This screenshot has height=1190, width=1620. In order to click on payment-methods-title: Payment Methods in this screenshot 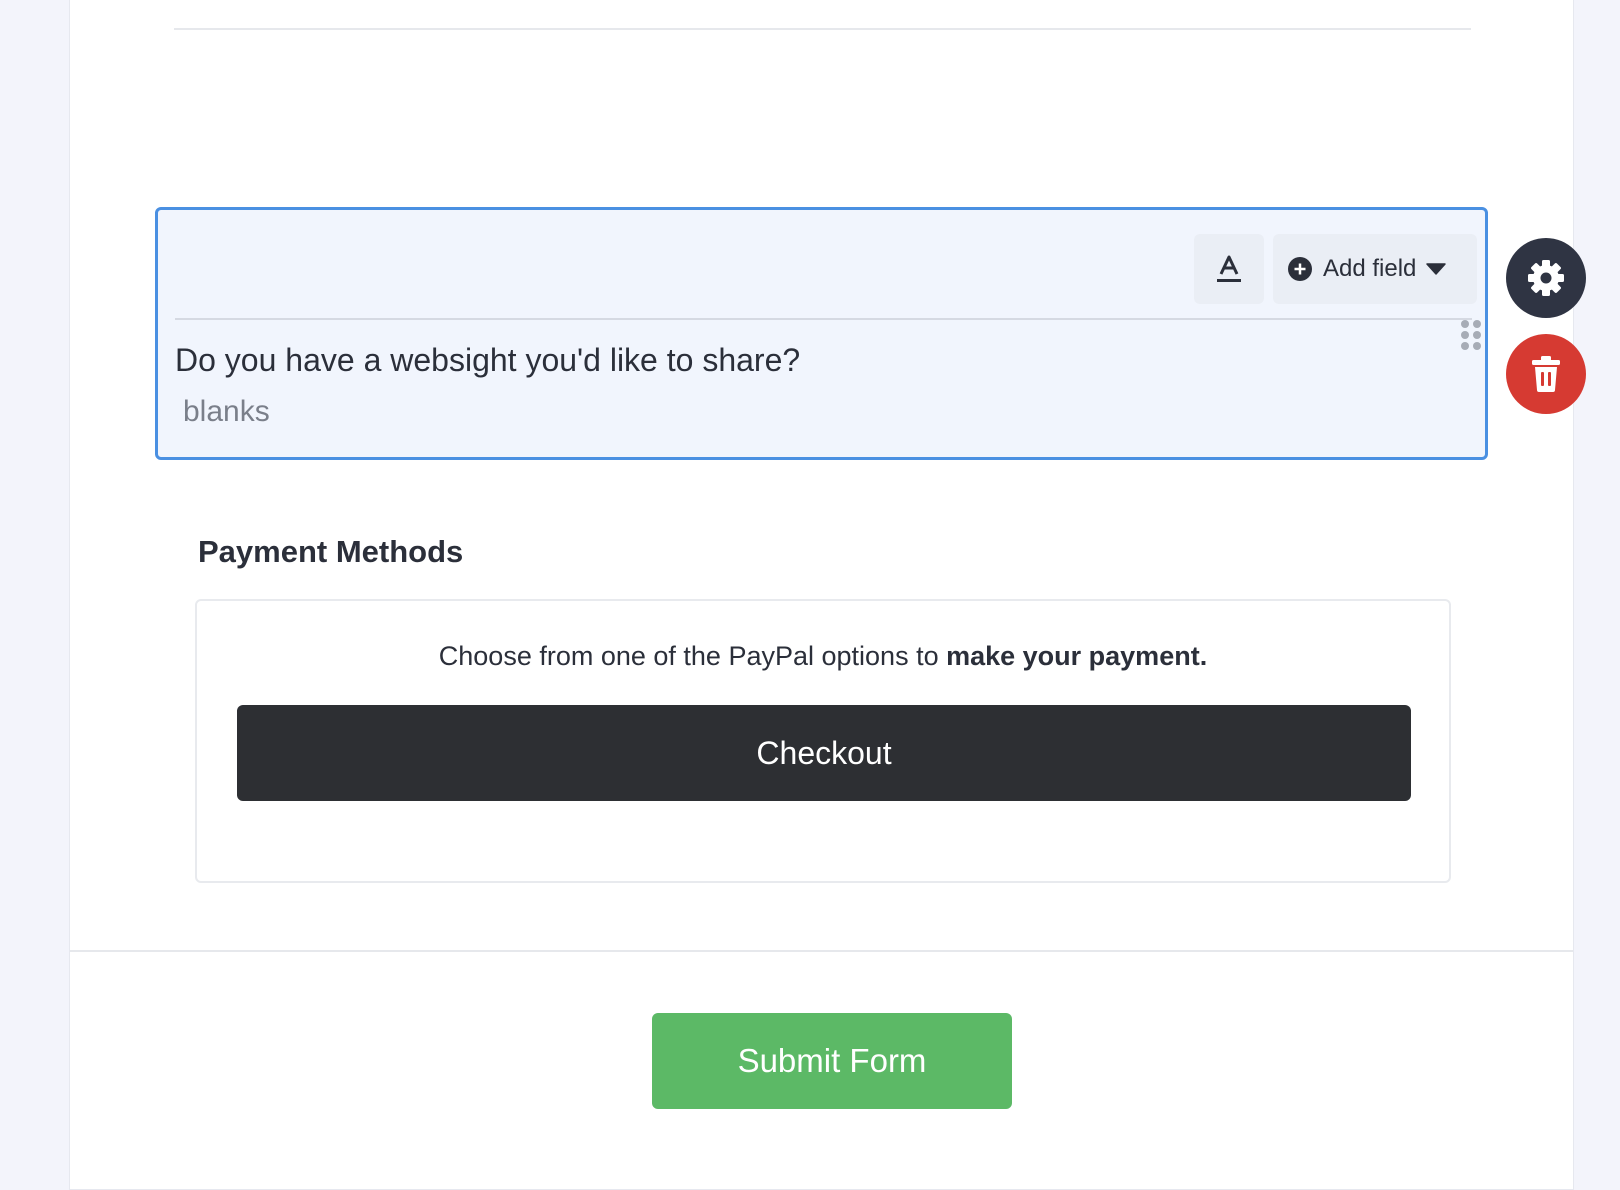, I will do `click(331, 551)`.